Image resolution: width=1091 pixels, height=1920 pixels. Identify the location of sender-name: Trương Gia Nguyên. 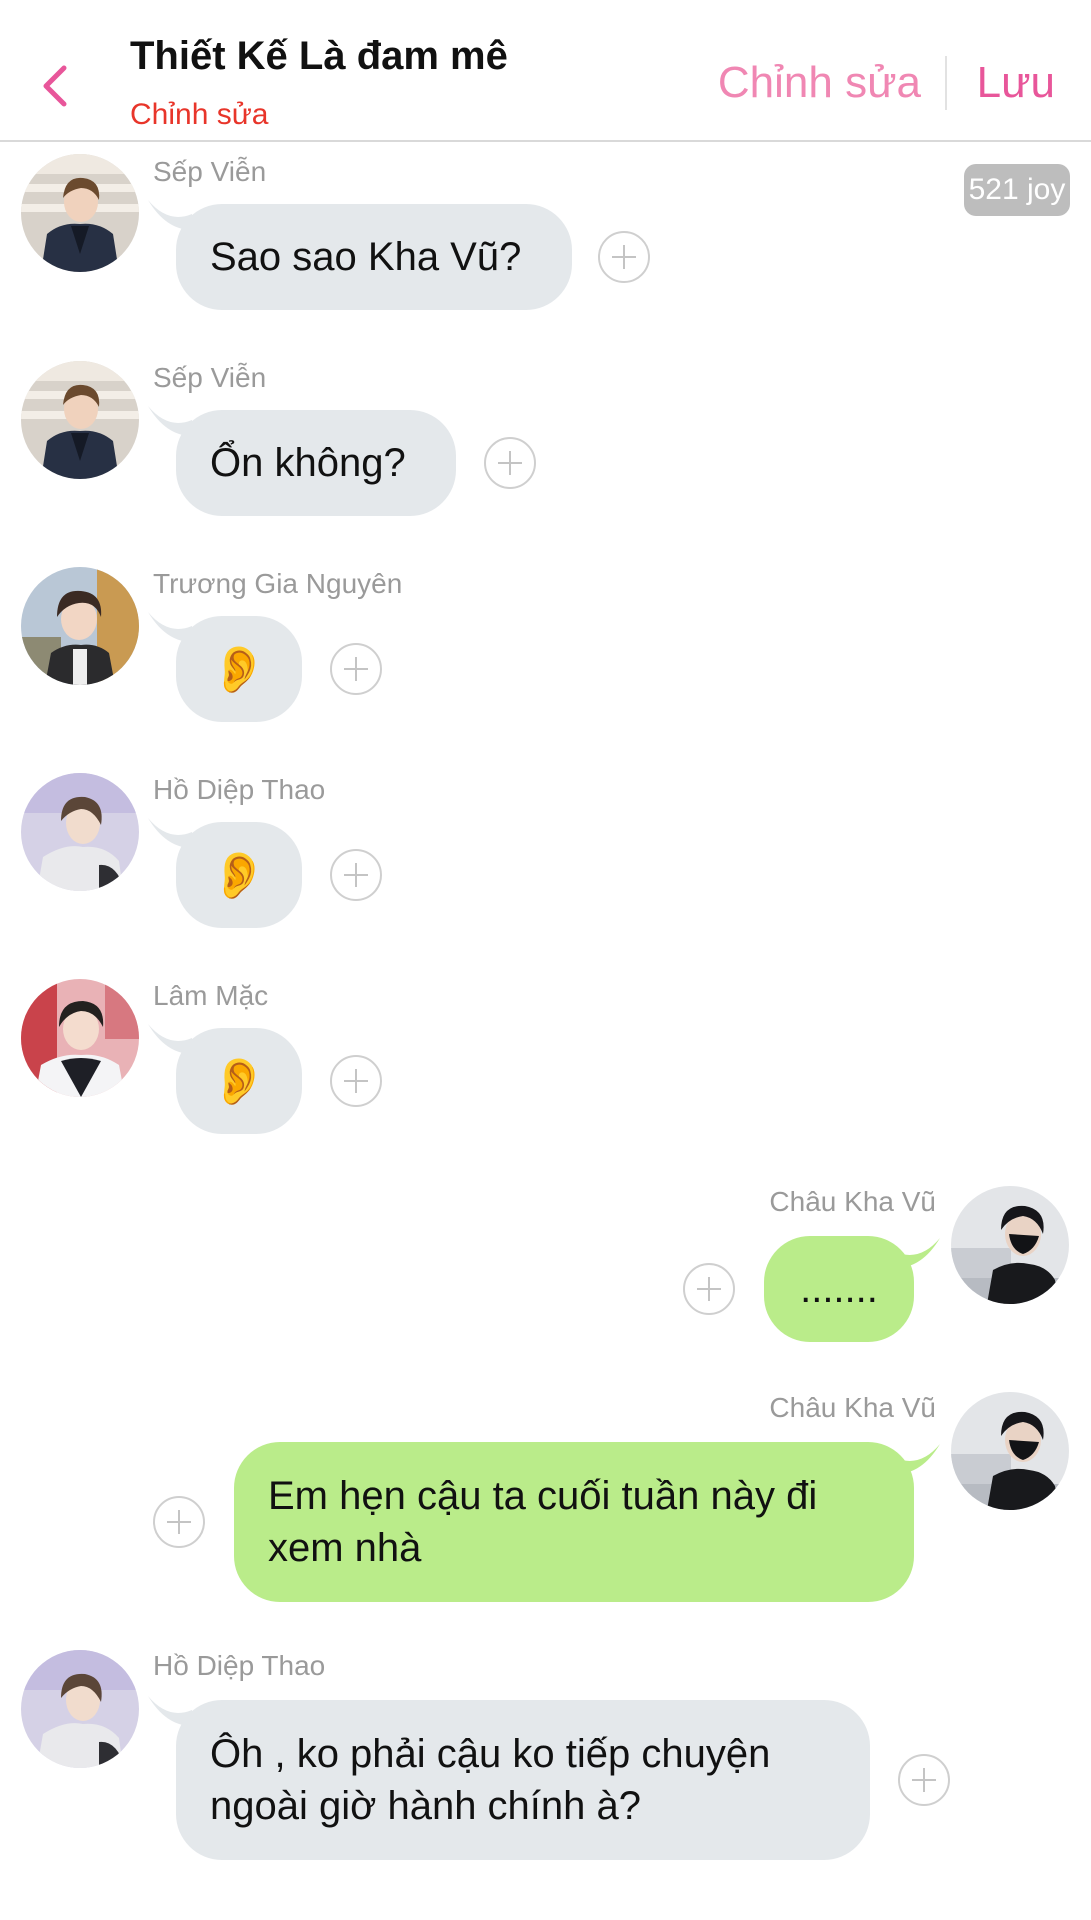
(278, 583).